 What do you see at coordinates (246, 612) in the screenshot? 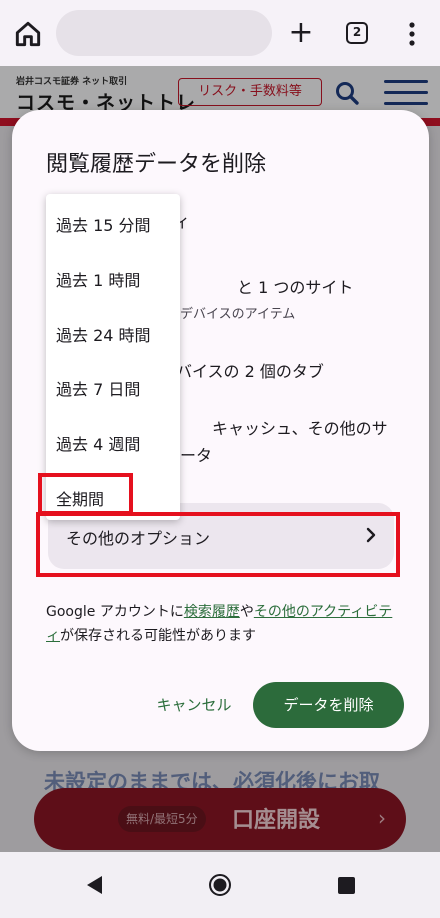
I see `footnote-middle: や` at bounding box center [246, 612].